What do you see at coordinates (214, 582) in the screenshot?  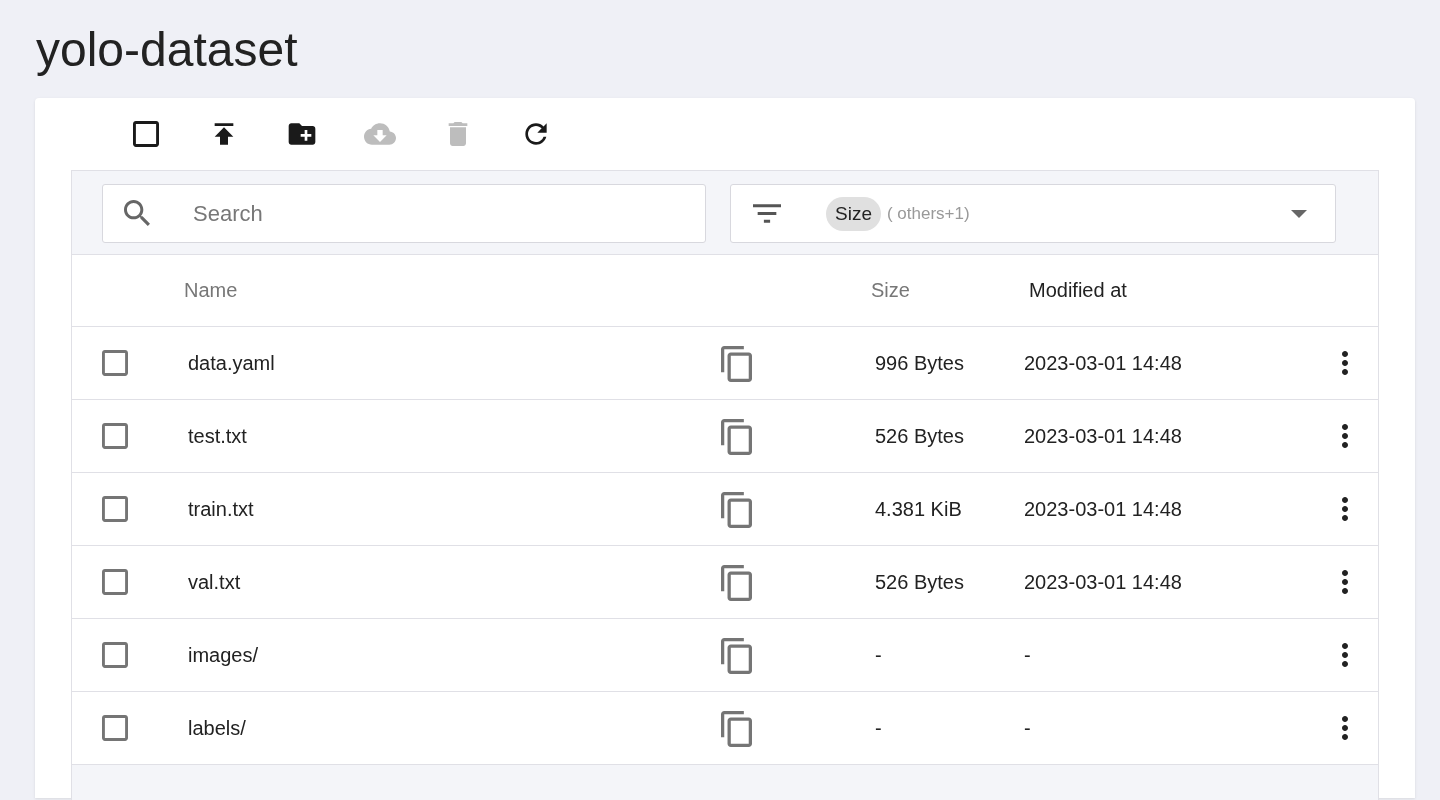 I see `file-name: val.txt` at bounding box center [214, 582].